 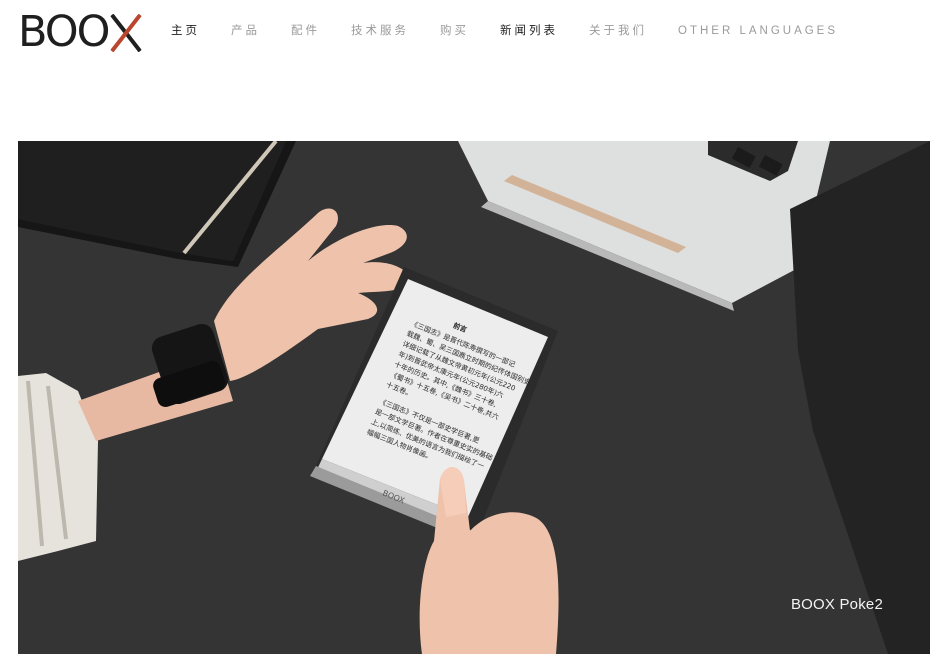 What do you see at coordinates (454, 31) in the screenshot?
I see `nav-item-buy: 购买` at bounding box center [454, 31].